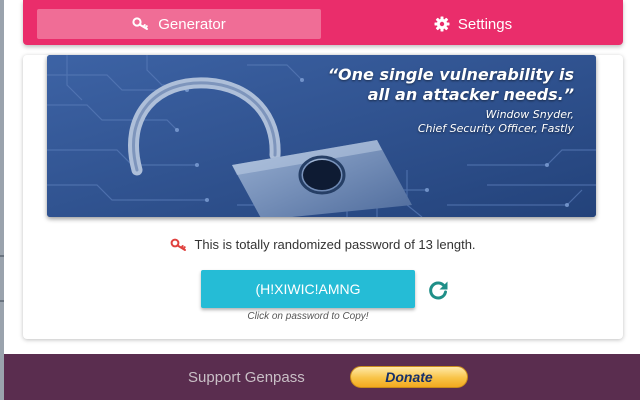 The width and height of the screenshot is (640, 400). What do you see at coordinates (438, 290) in the screenshot?
I see `refresh-icon` at bounding box center [438, 290].